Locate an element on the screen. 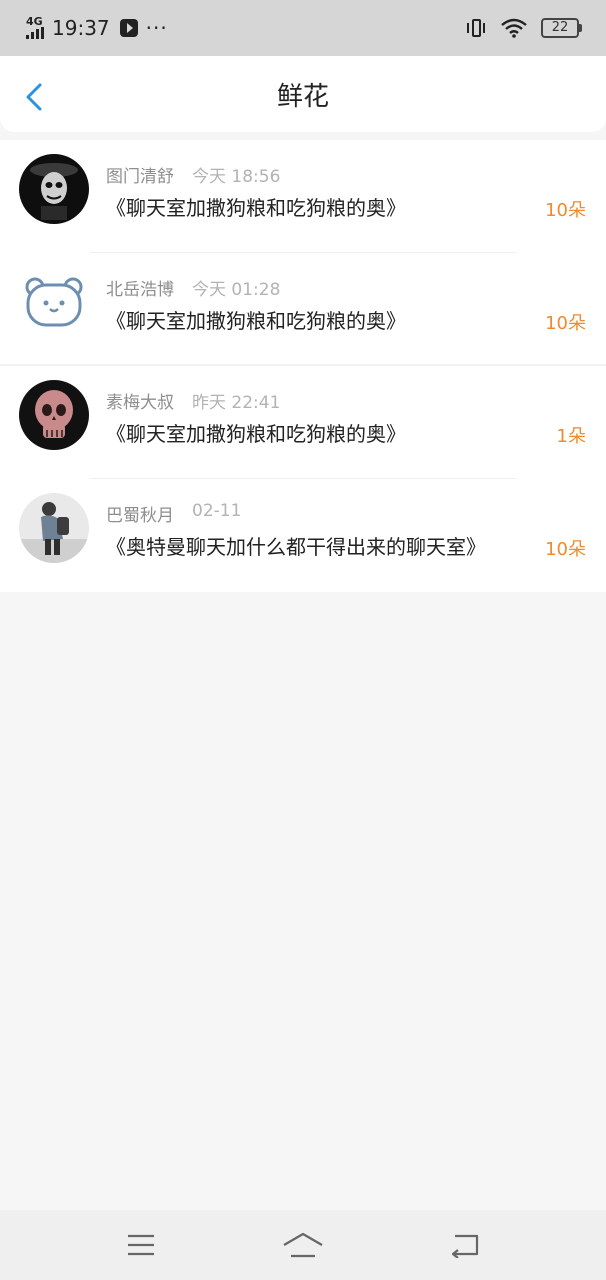  battery-icon: 22 is located at coordinates (561, 28).